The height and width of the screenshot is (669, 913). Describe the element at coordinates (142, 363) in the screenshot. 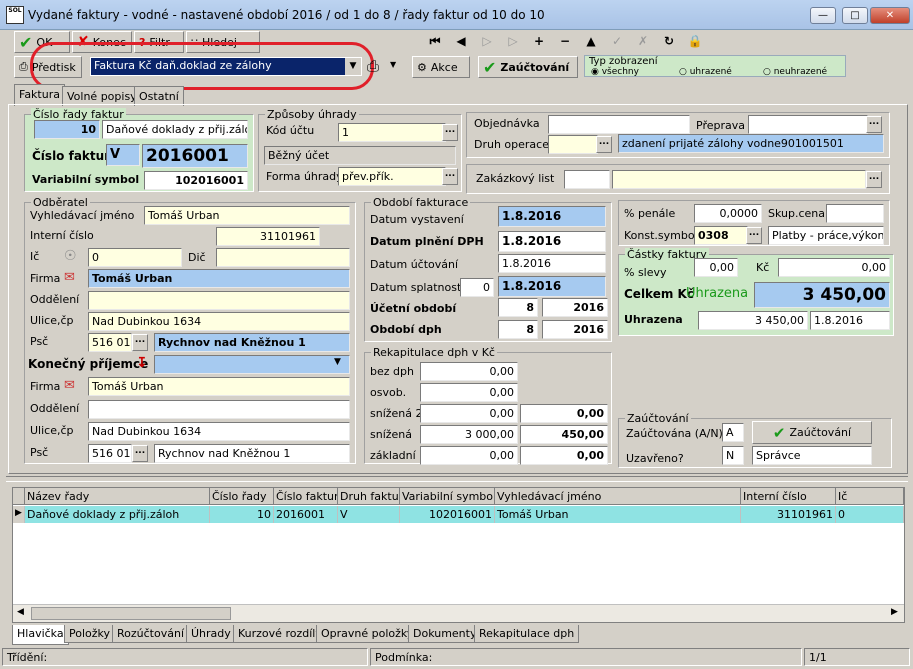

I see `arrow-down-red-icon: ↧` at that location.